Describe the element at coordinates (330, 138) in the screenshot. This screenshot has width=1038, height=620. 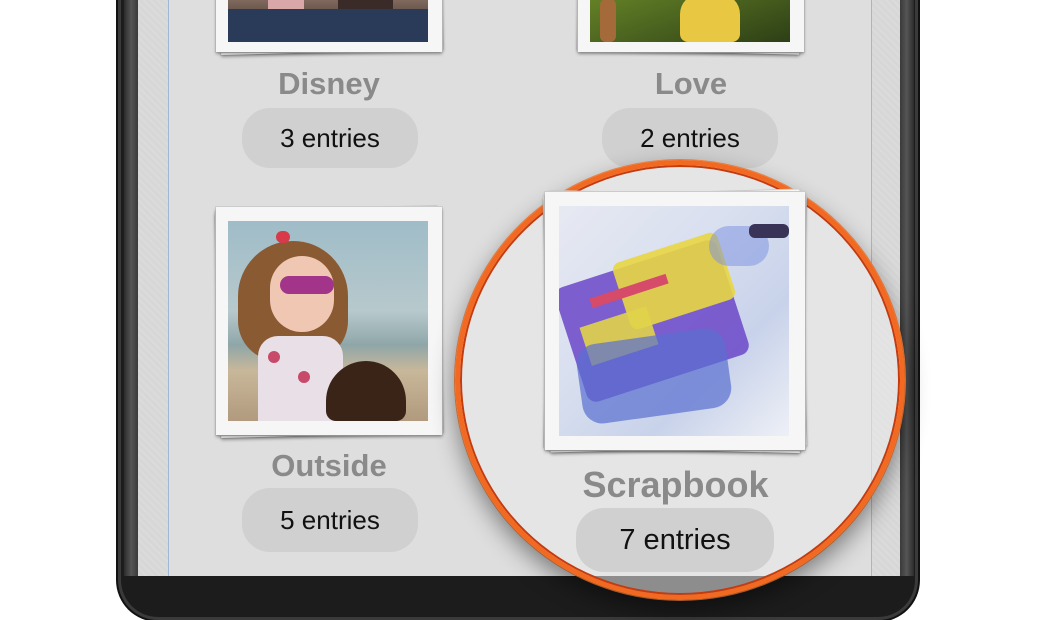
I see `album-entry-count: 3 entries` at that location.